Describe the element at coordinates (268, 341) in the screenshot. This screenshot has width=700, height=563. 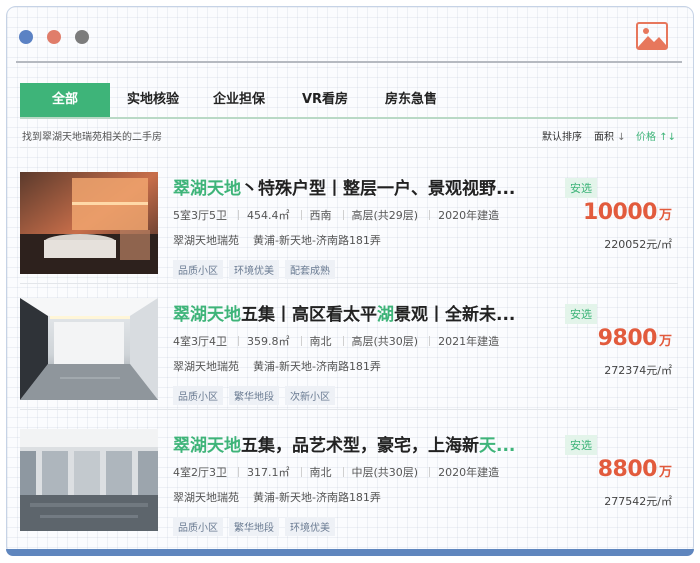
I see `spec-area: 359.8㎡` at that location.